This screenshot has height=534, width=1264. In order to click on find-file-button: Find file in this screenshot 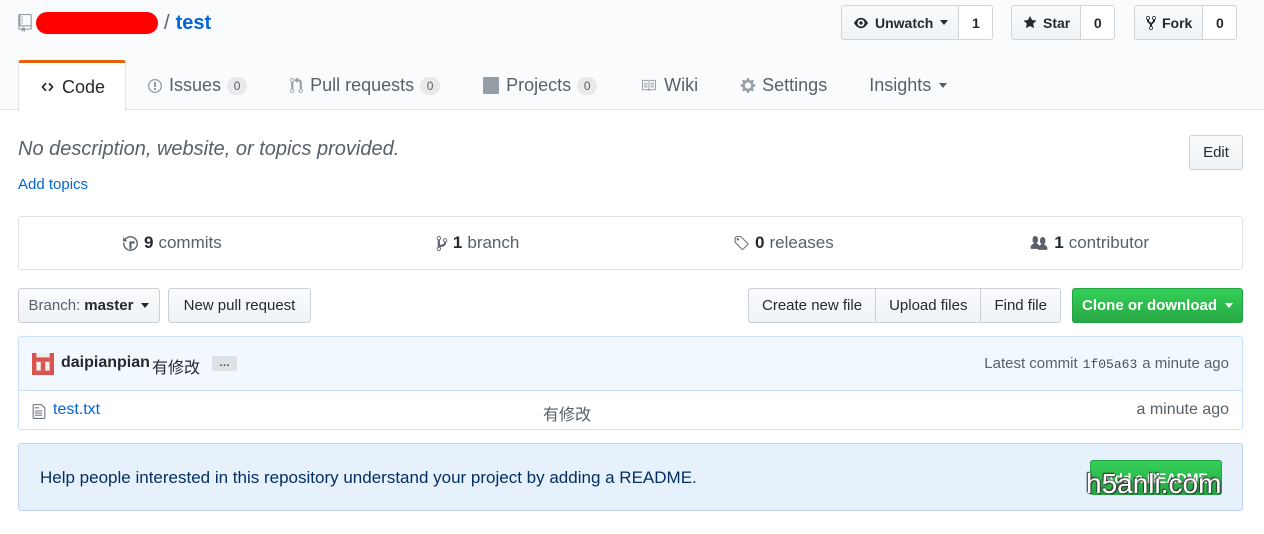, I will do `click(1020, 305)`.